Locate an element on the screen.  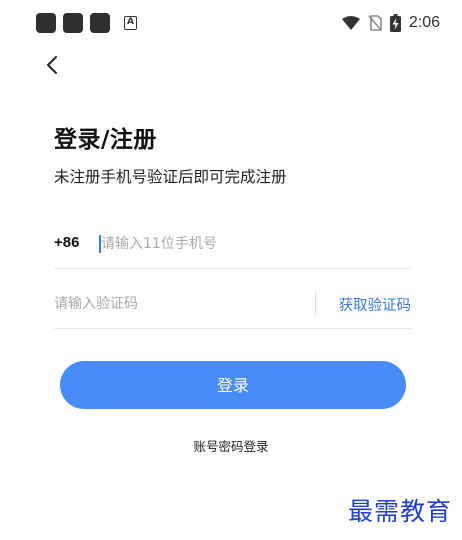
password-login-link: 账号密码登录 is located at coordinates (231, 445).